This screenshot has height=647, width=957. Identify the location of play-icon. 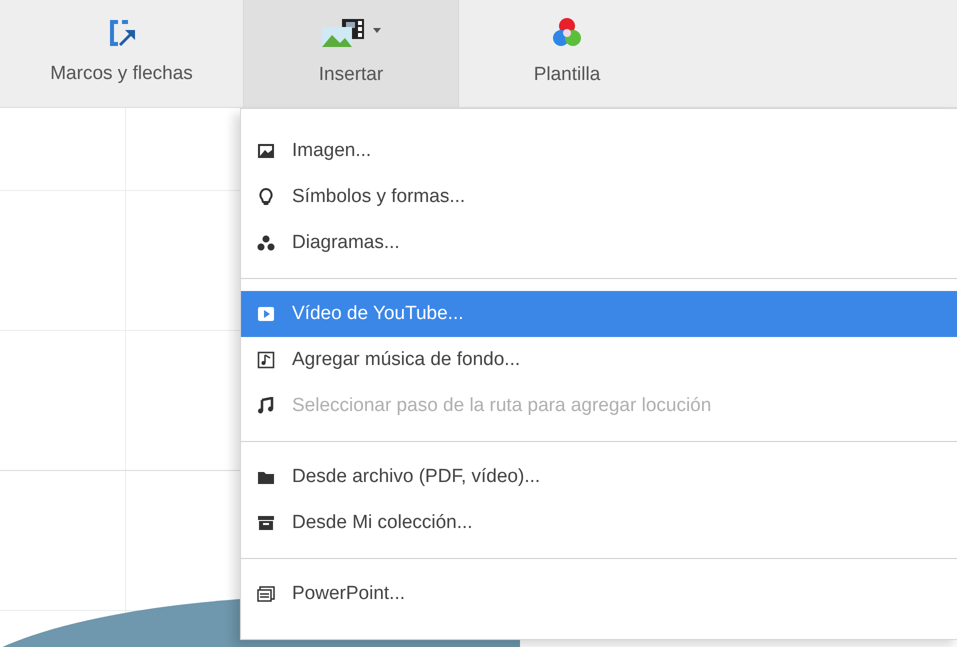
(266, 314).